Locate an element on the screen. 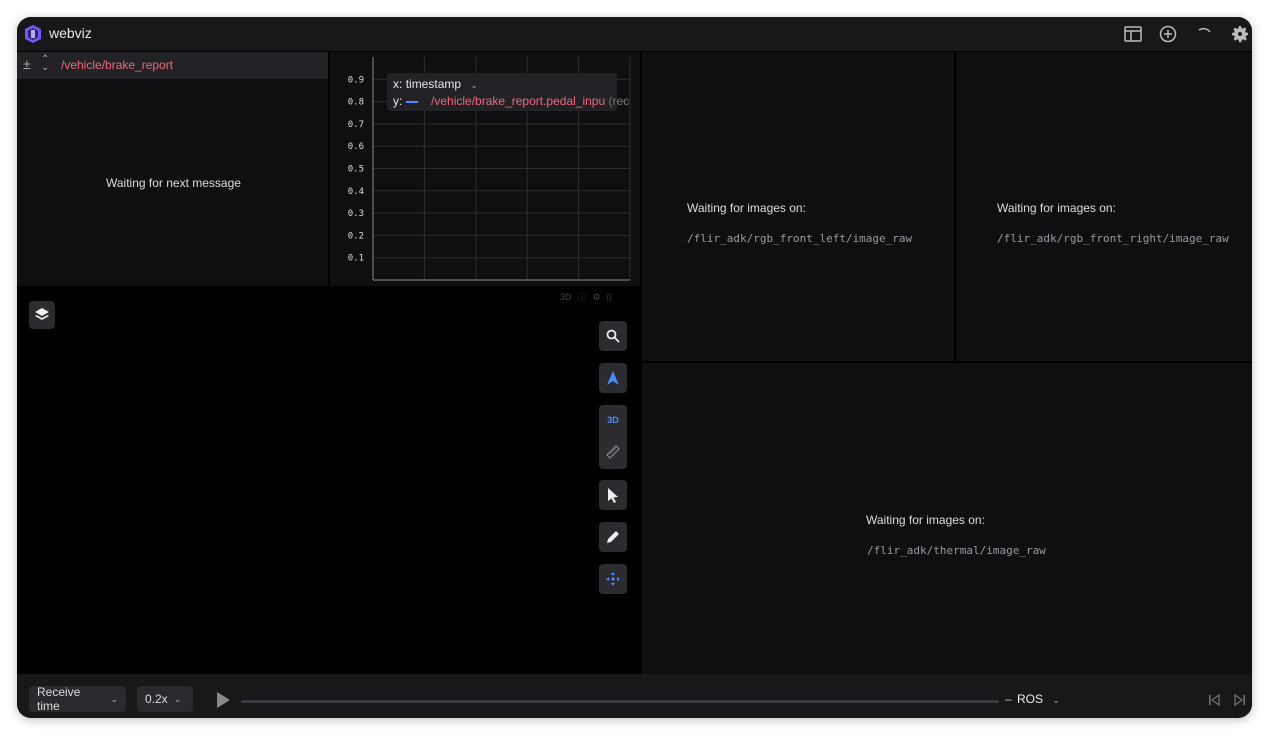 The image size is (1269, 735). playback-bar: Receive time ⌄ 0.2x ⌄ – ROS ⌄ is located at coordinates (634, 696).